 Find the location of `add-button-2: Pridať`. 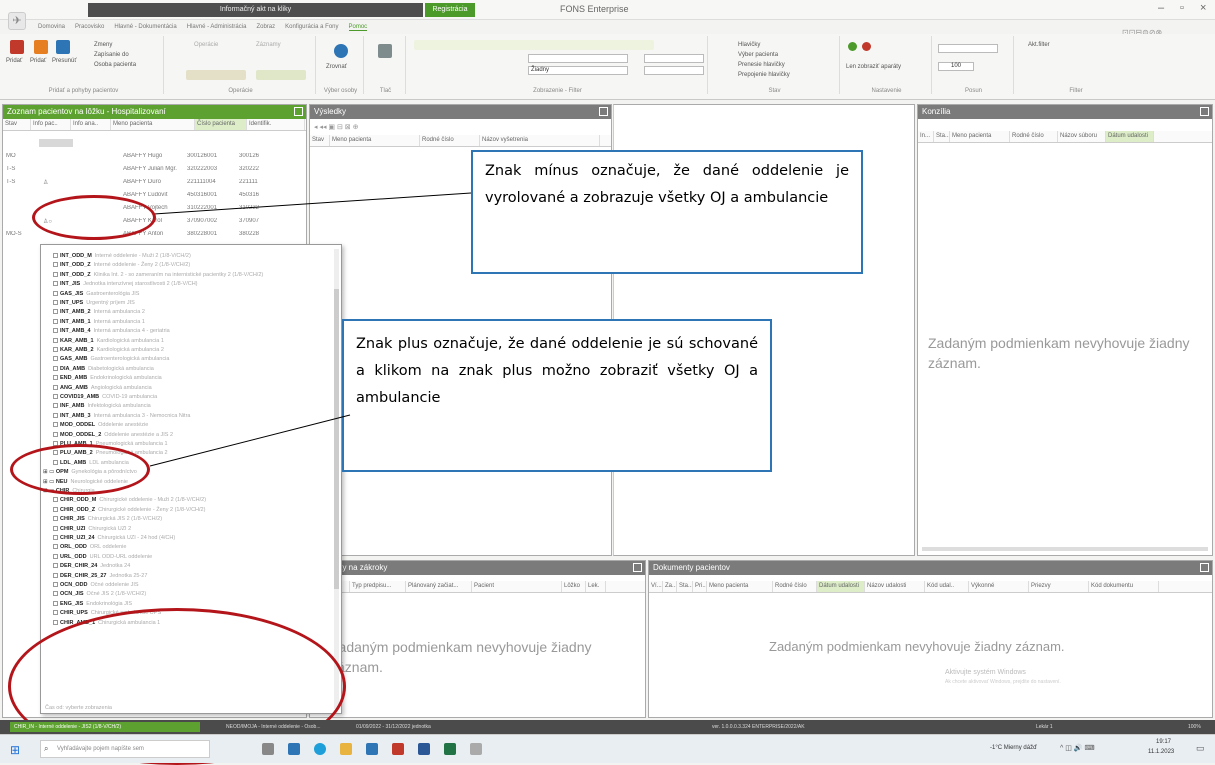

add-button-2: Pridať is located at coordinates (38, 61).